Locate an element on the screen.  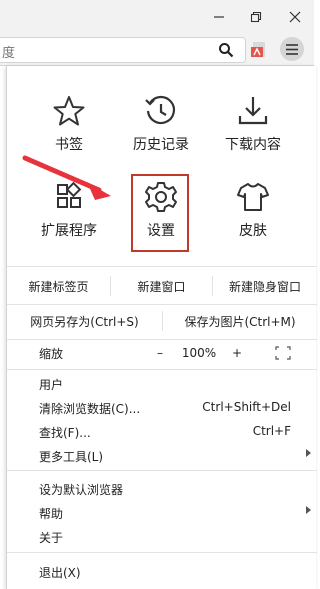
menu-item-label: 更多工具(L) is located at coordinates (71, 457).